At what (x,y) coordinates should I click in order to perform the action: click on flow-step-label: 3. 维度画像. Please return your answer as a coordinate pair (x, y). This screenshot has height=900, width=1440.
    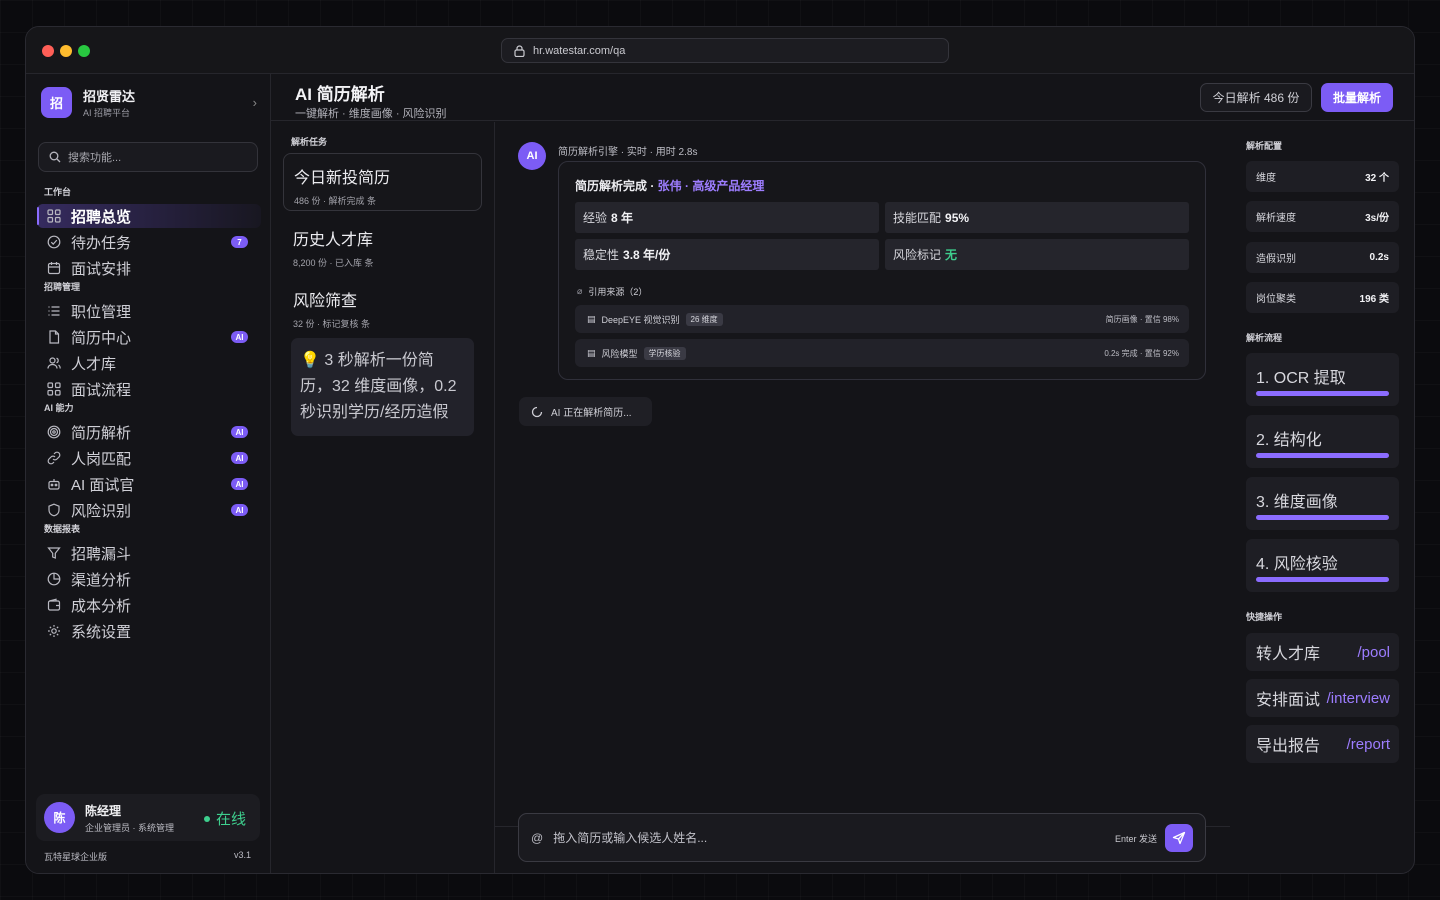
    Looking at the image, I should click on (1297, 502).